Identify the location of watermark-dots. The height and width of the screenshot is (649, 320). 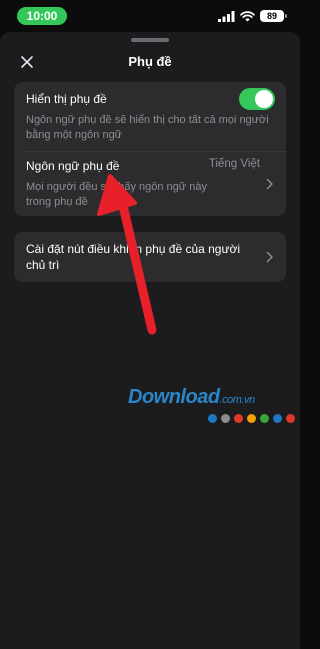
(251, 418).